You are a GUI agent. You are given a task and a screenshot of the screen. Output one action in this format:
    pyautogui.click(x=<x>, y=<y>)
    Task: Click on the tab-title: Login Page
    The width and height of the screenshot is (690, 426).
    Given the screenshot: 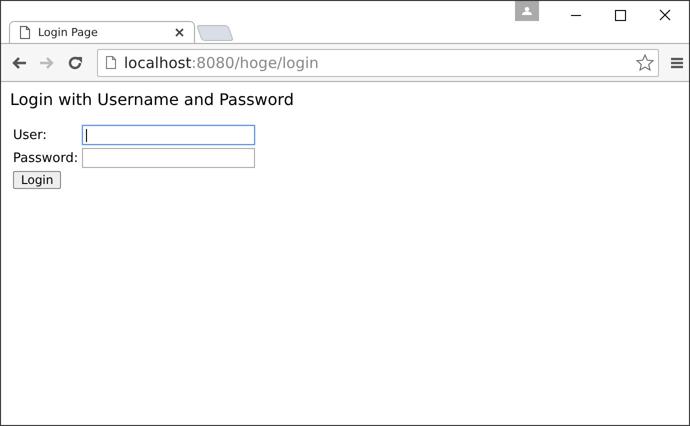 What is the action you would take?
    pyautogui.click(x=68, y=32)
    